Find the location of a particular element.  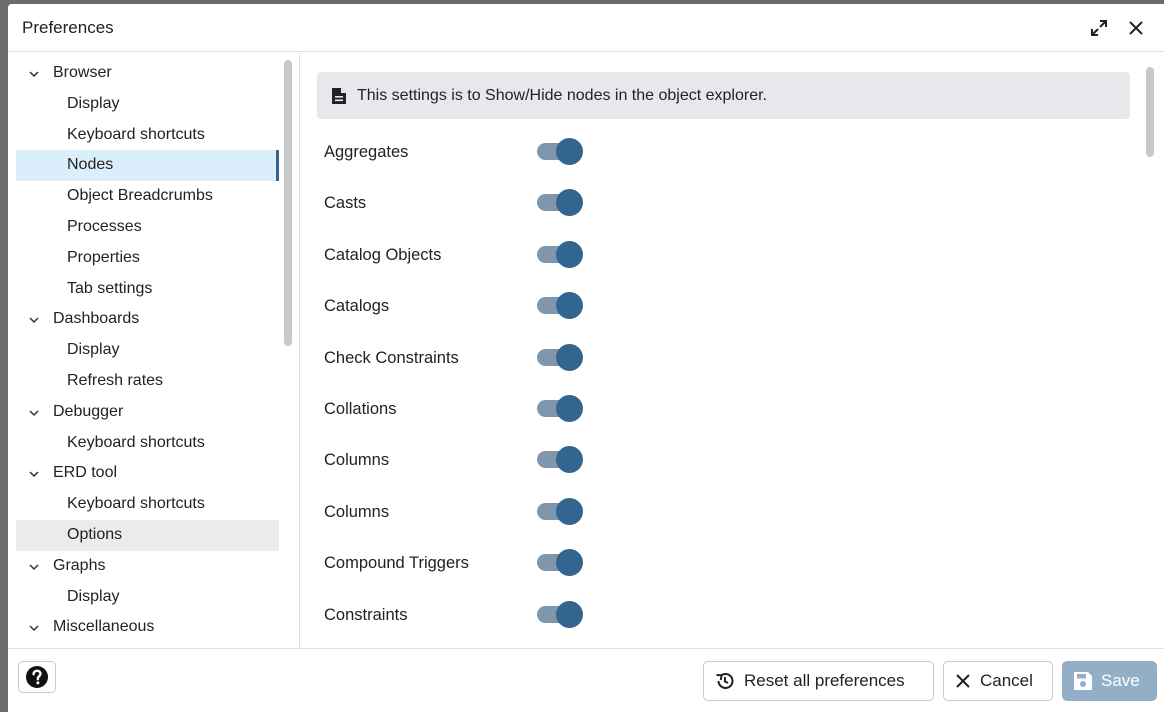

tree-group: ERD tool is located at coordinates (147, 473).